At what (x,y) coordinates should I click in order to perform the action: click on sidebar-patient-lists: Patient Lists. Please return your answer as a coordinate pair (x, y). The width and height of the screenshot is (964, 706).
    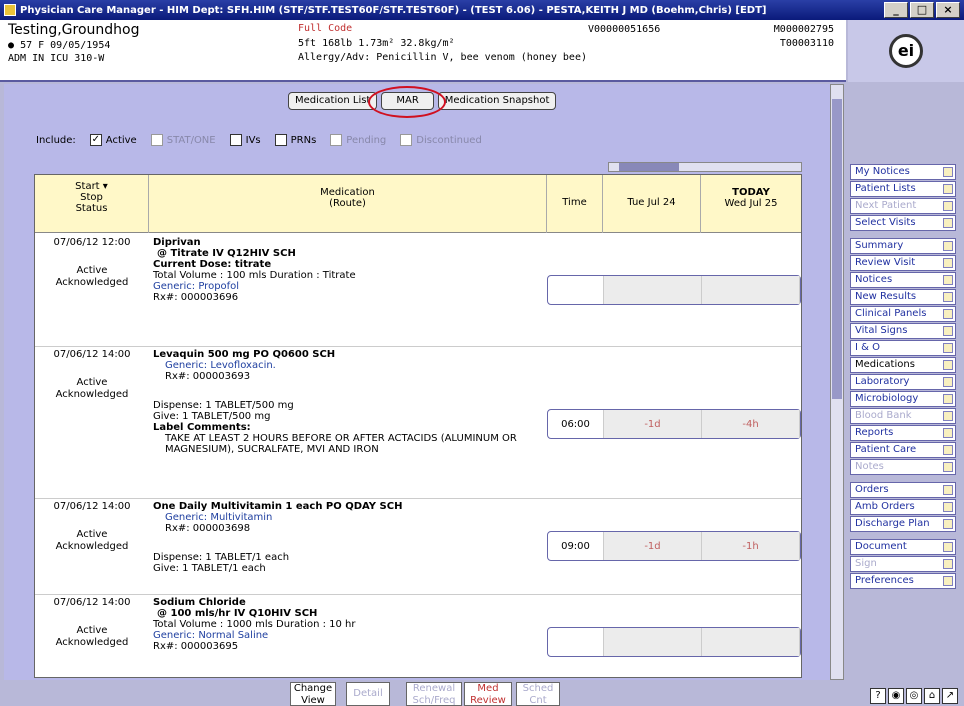
    Looking at the image, I should click on (903, 189).